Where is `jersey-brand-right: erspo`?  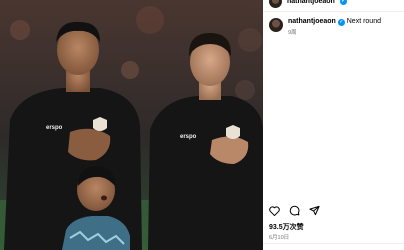
jersey-brand-right: erspo is located at coordinates (188, 137).